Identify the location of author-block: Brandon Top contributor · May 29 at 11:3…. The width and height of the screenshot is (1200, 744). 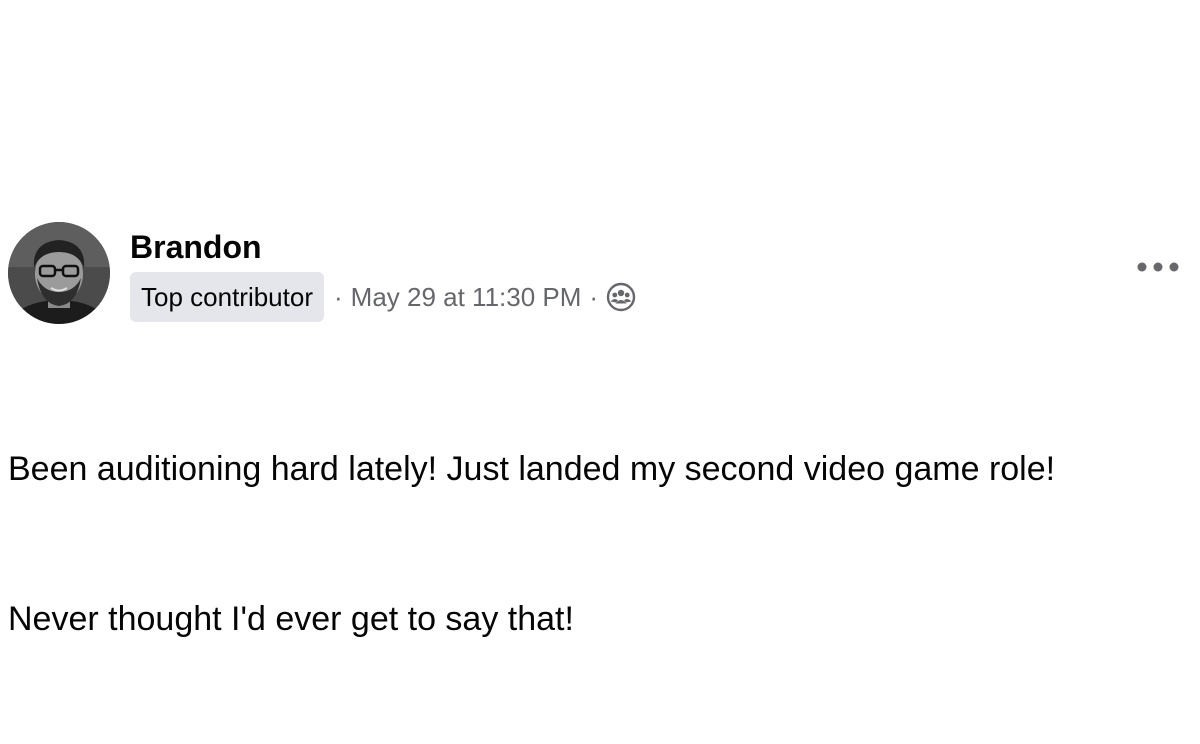
(383, 275).